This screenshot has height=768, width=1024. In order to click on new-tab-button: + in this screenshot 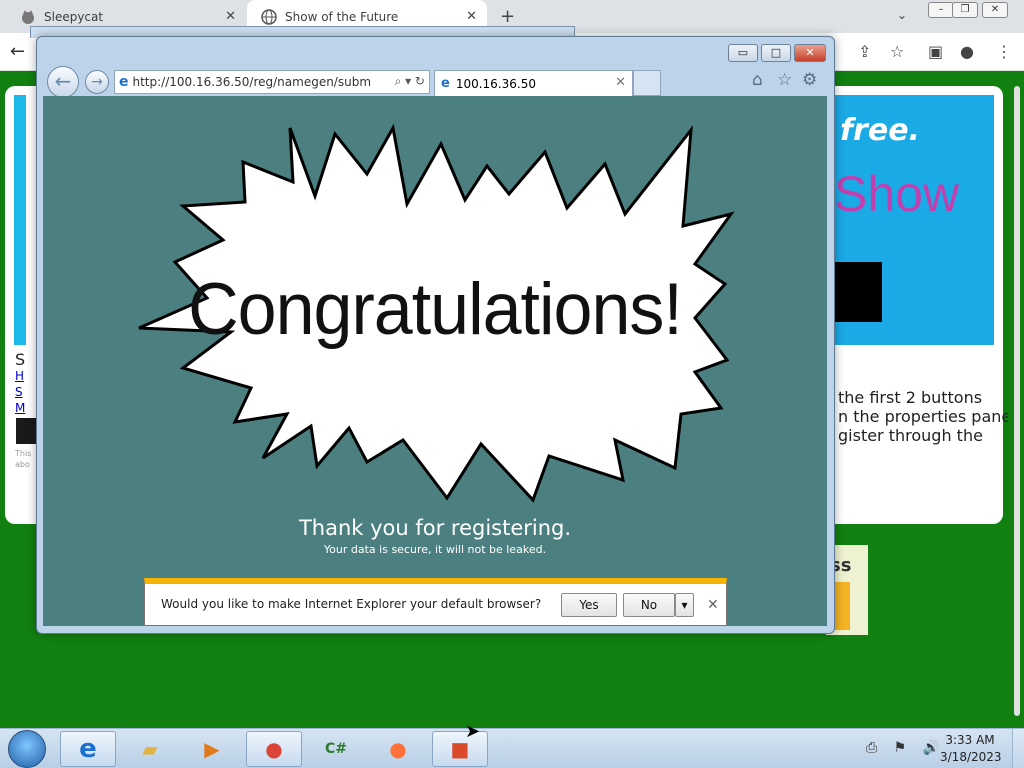, I will do `click(507, 16)`.